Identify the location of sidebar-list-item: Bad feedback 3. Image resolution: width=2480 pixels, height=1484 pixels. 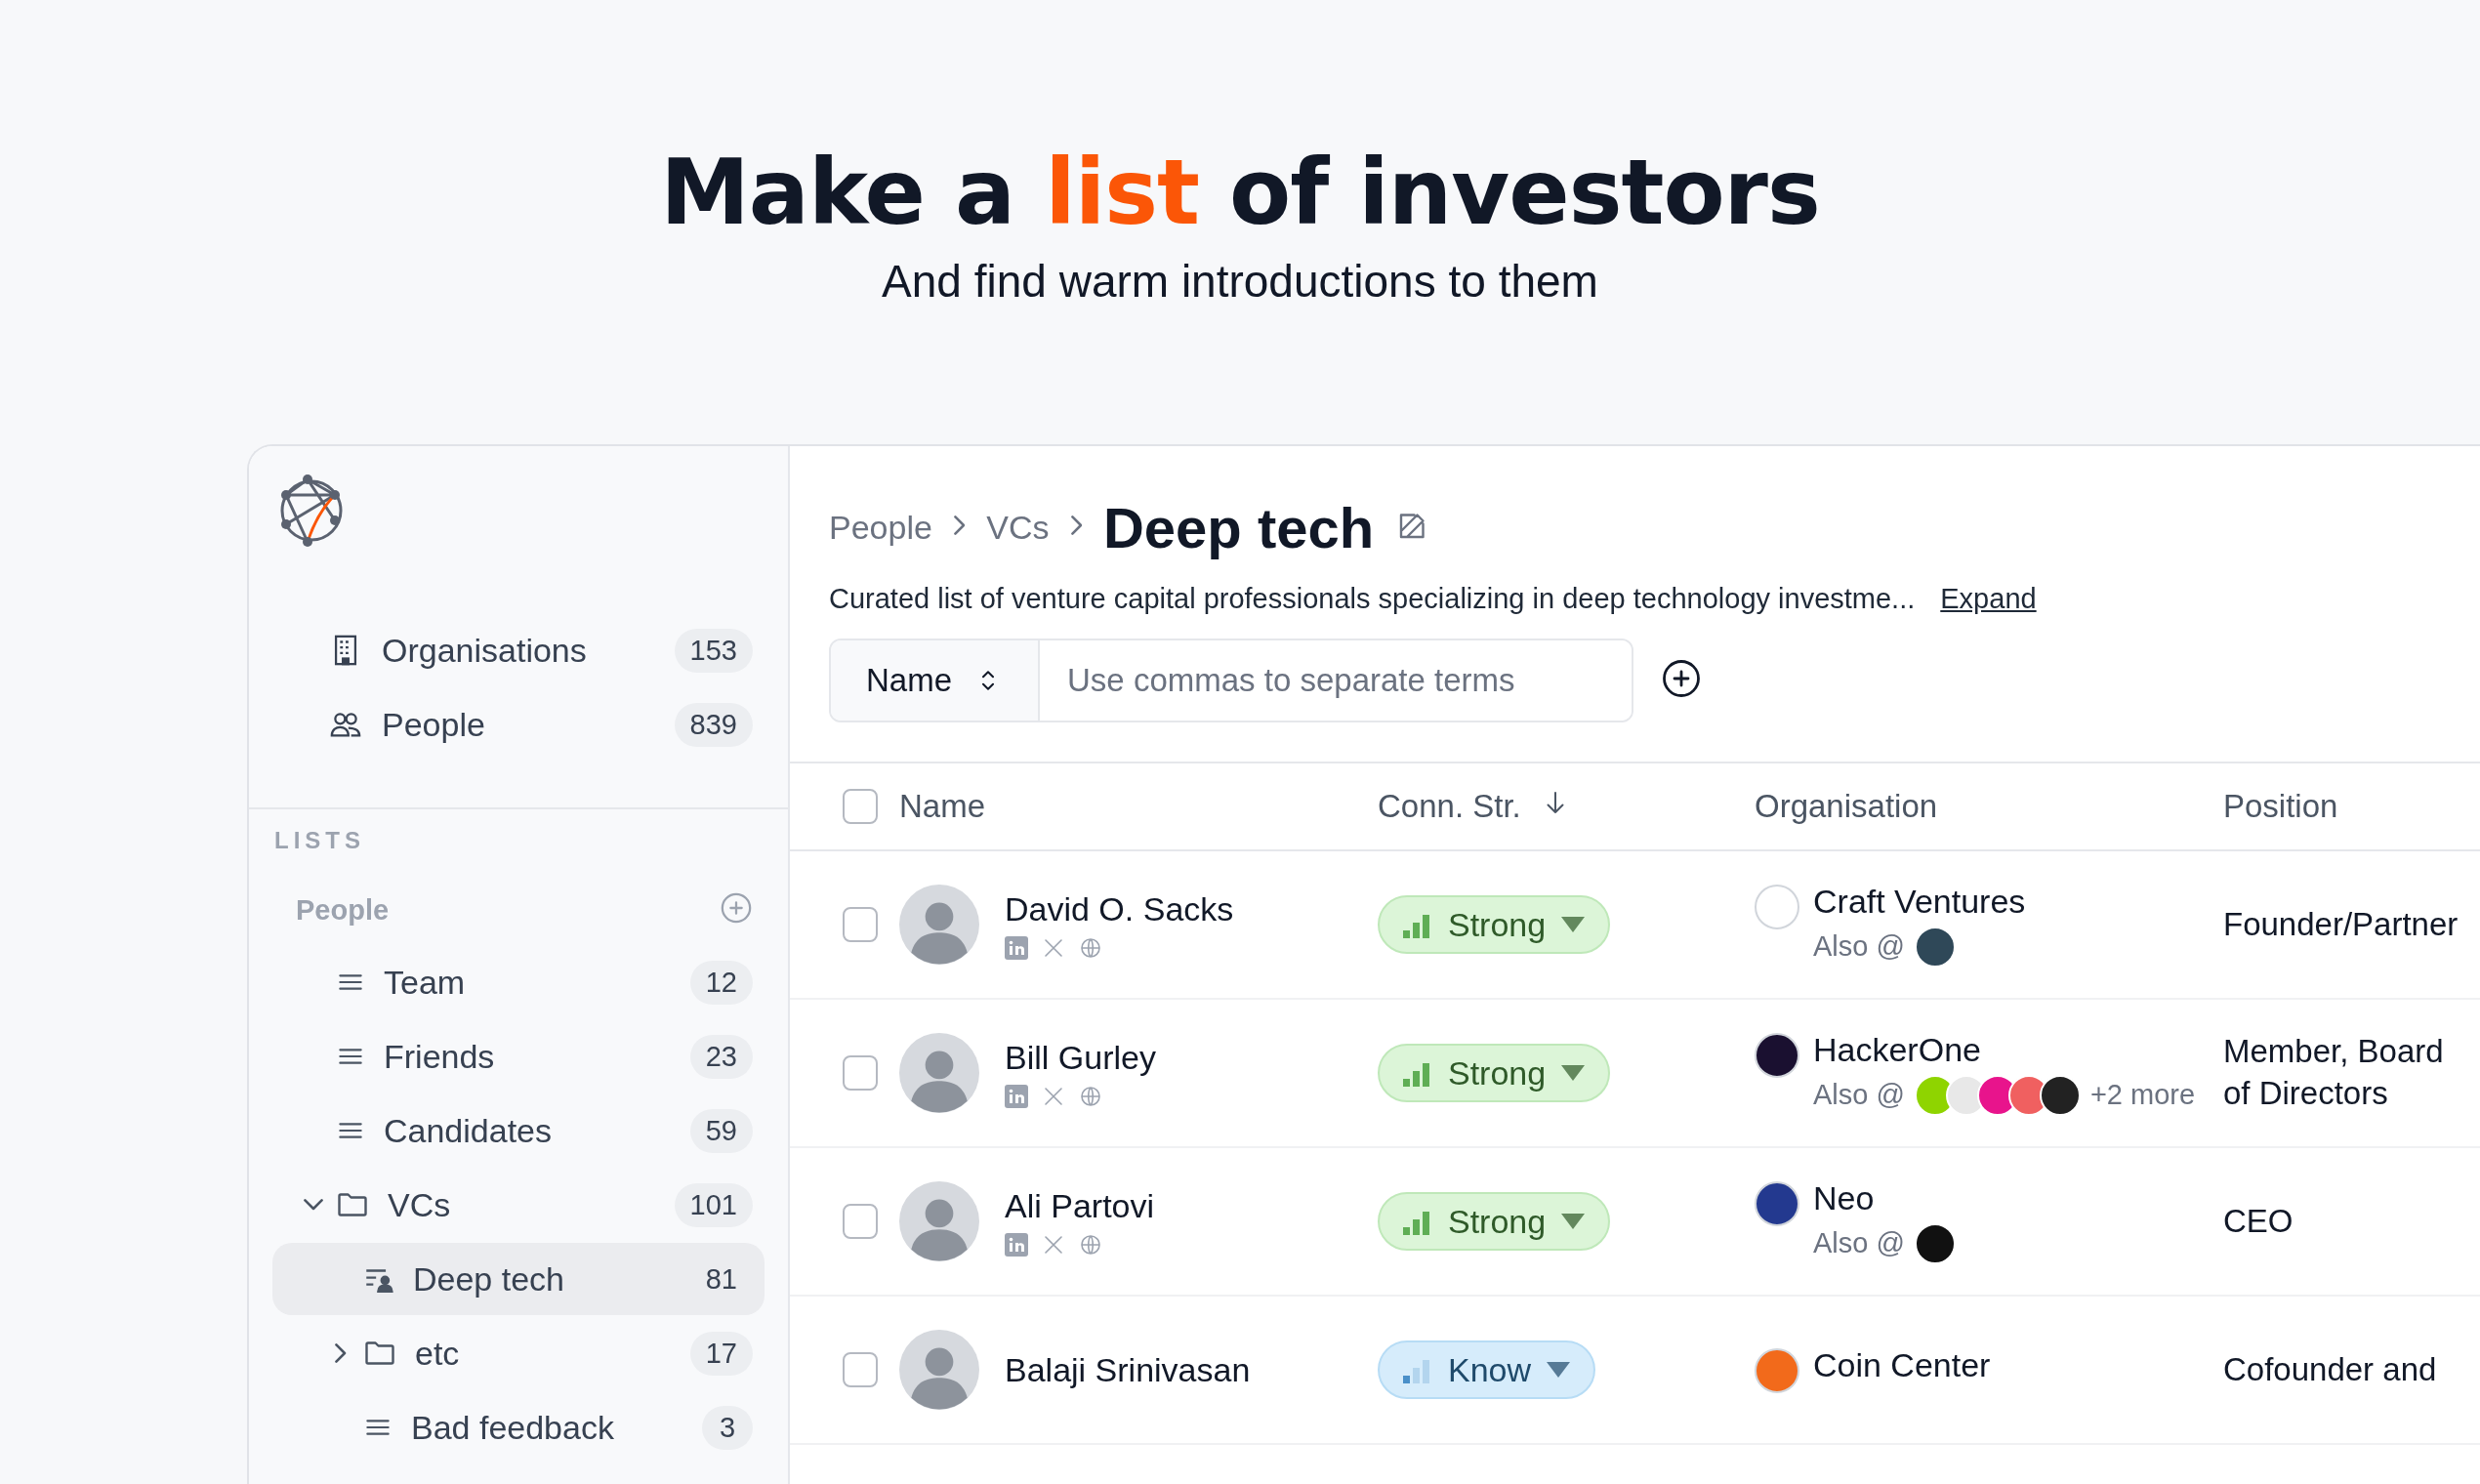
(518, 1427).